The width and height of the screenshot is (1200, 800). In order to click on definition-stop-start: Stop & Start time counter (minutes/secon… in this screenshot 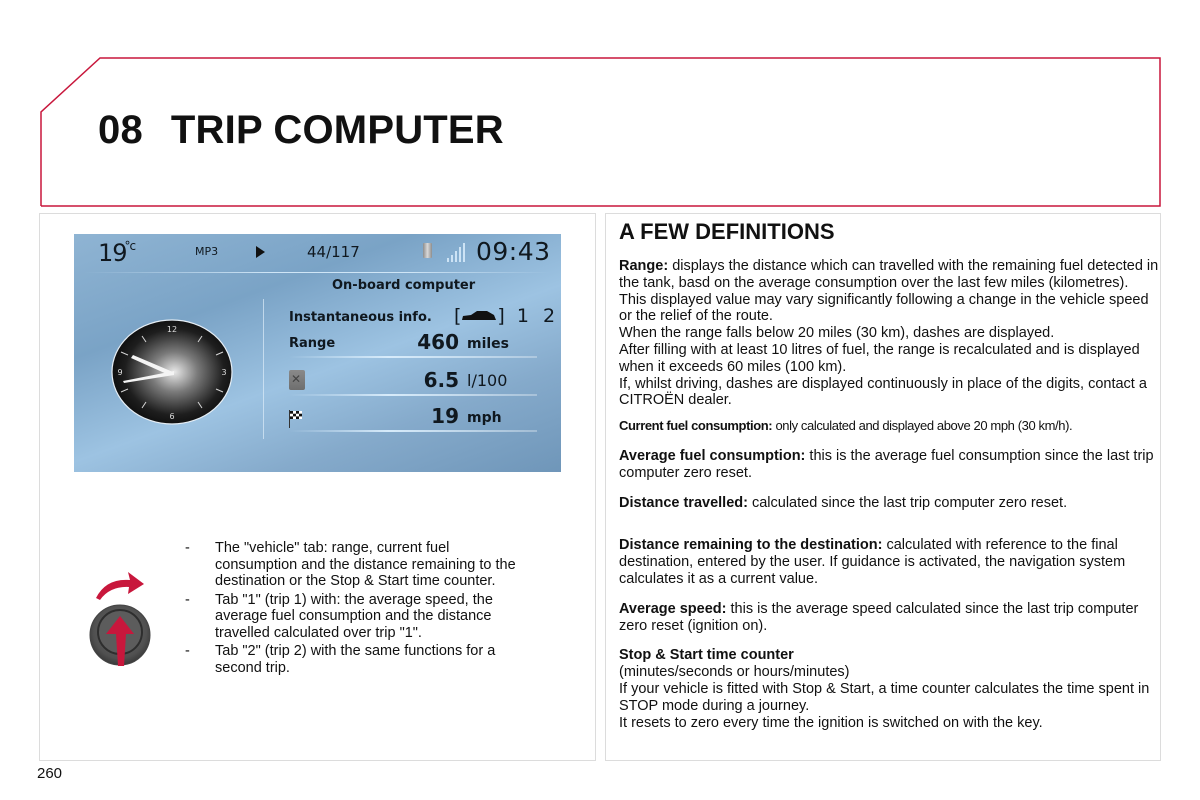, I will do `click(884, 689)`.